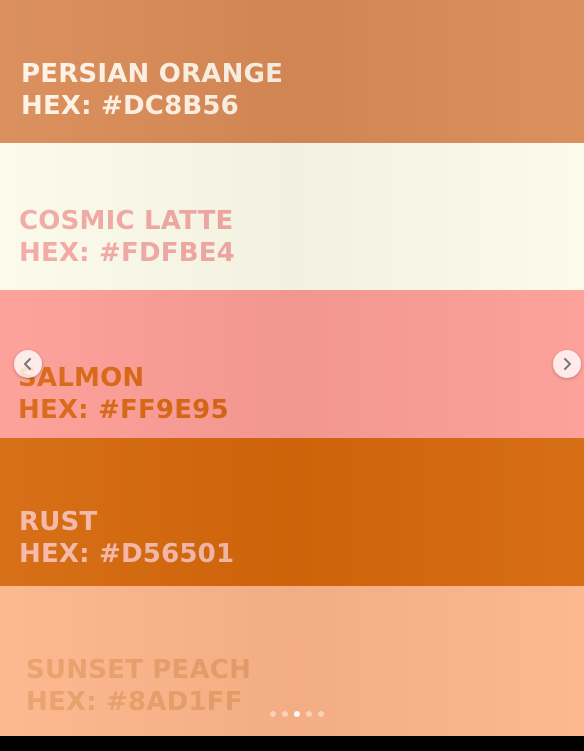 Image resolution: width=584 pixels, height=751 pixels. What do you see at coordinates (81, 378) in the screenshot?
I see `swatch-name: SALMON` at bounding box center [81, 378].